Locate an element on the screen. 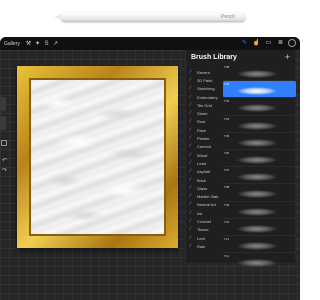 The image size is (320, 300). modify-button is located at coordinates (4, 143).